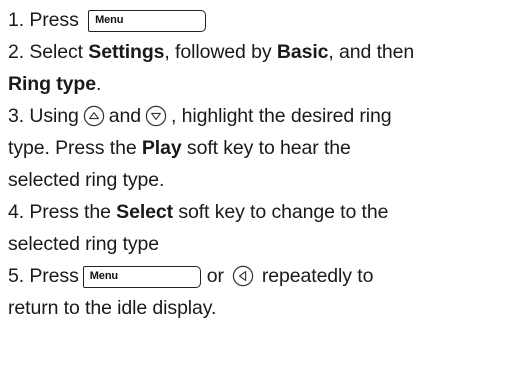  Describe the element at coordinates (147, 21) in the screenshot. I see `menu-softkey-graphic: Menu` at that location.